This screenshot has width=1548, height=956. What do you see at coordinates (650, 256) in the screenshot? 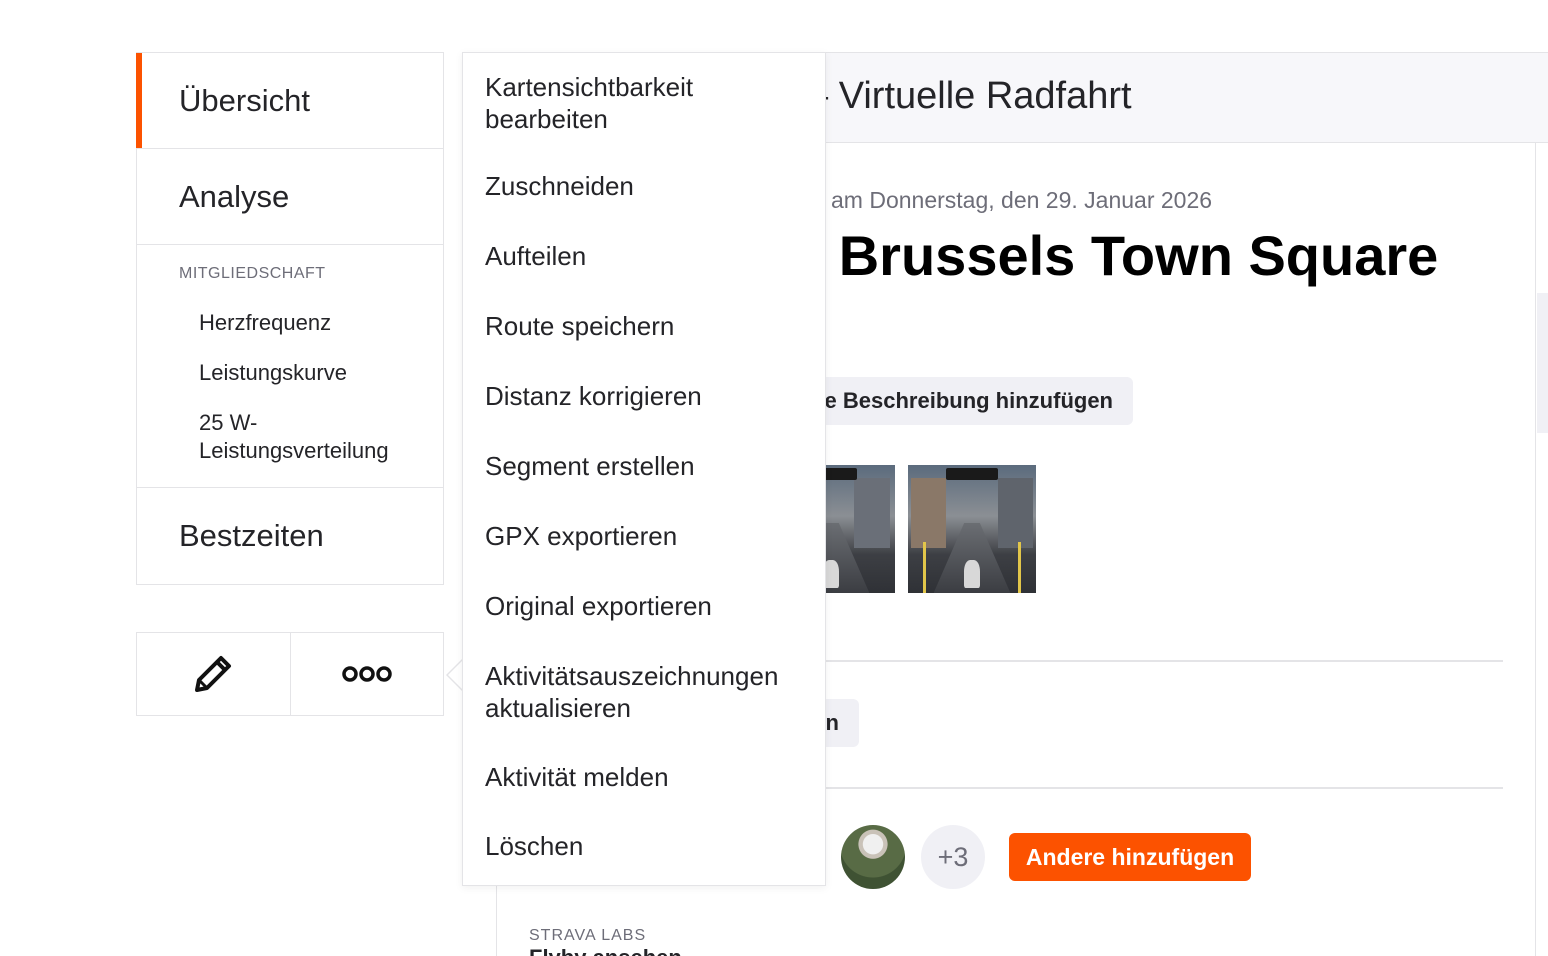
I see `menu-item-split: Aufteilen` at bounding box center [650, 256].